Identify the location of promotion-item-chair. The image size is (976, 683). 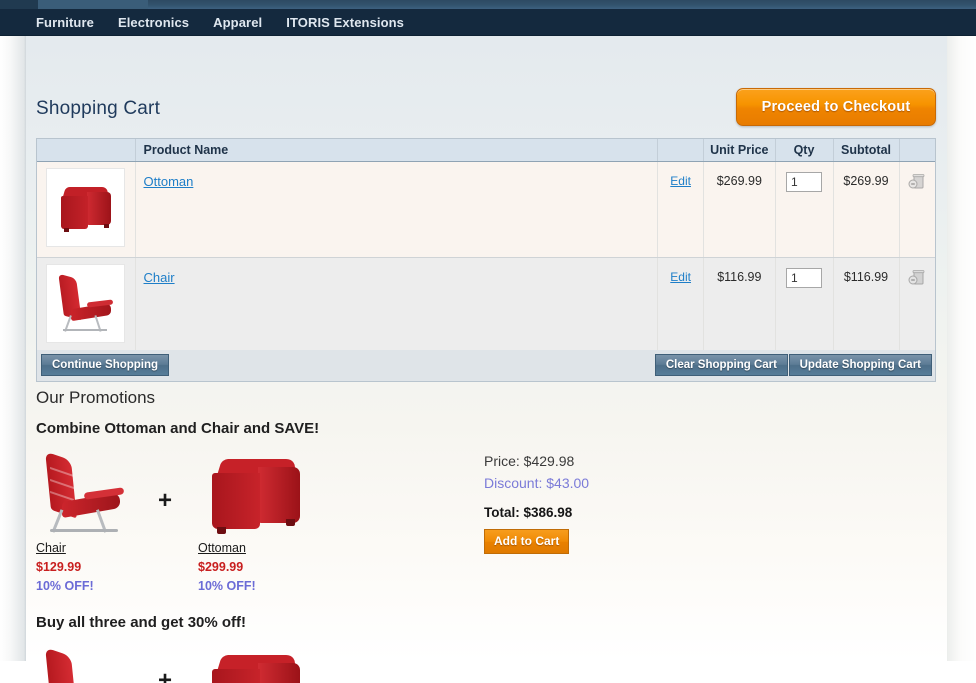
(84, 665).